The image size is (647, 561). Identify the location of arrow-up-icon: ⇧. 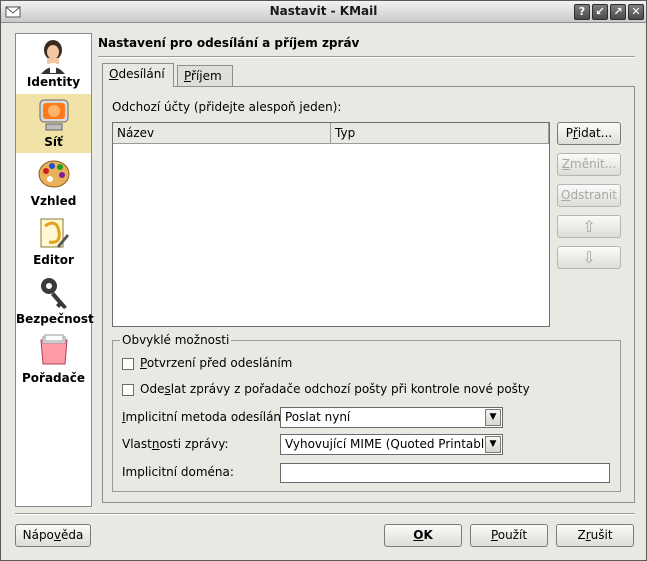
(589, 226).